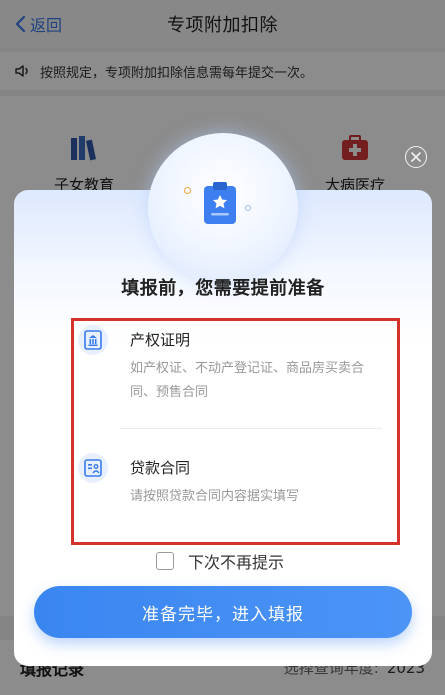 The height and width of the screenshot is (695, 445). I want to click on close-icon, so click(416, 157).